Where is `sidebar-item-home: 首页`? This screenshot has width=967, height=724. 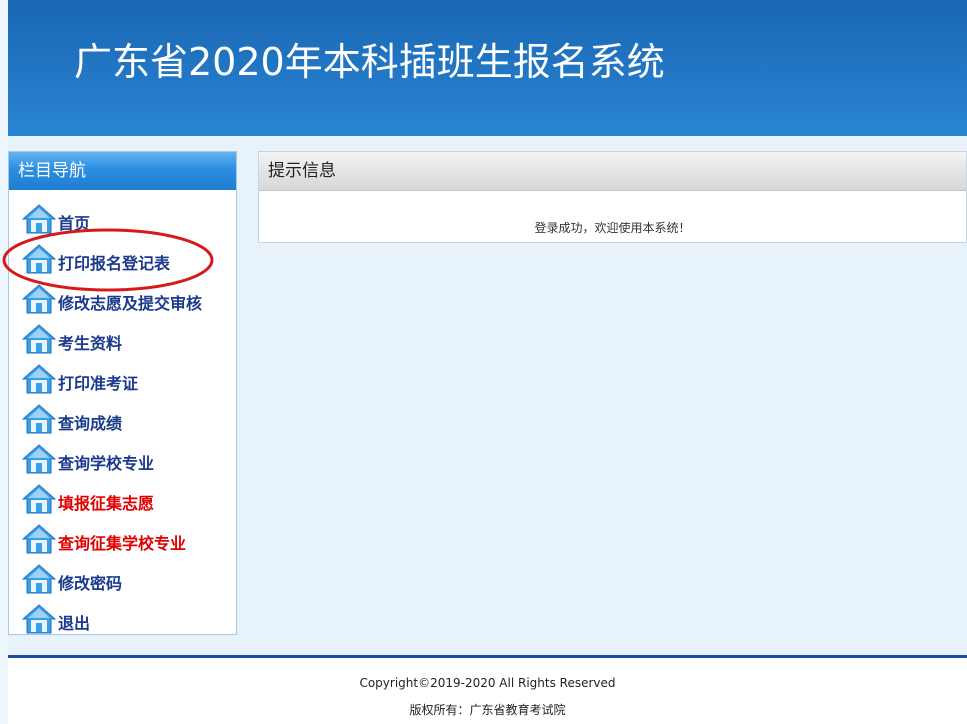 sidebar-item-home: 首页 is located at coordinates (122, 219).